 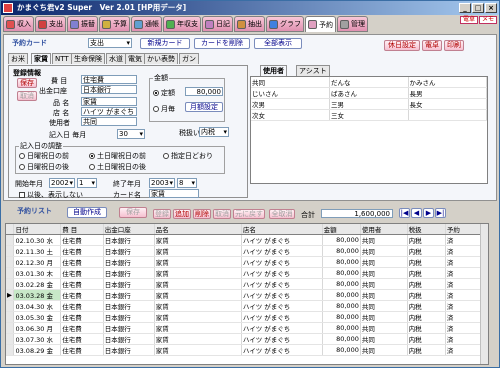 I want to click on user-grid-row: 次女 三女, so click(x=369, y=115).